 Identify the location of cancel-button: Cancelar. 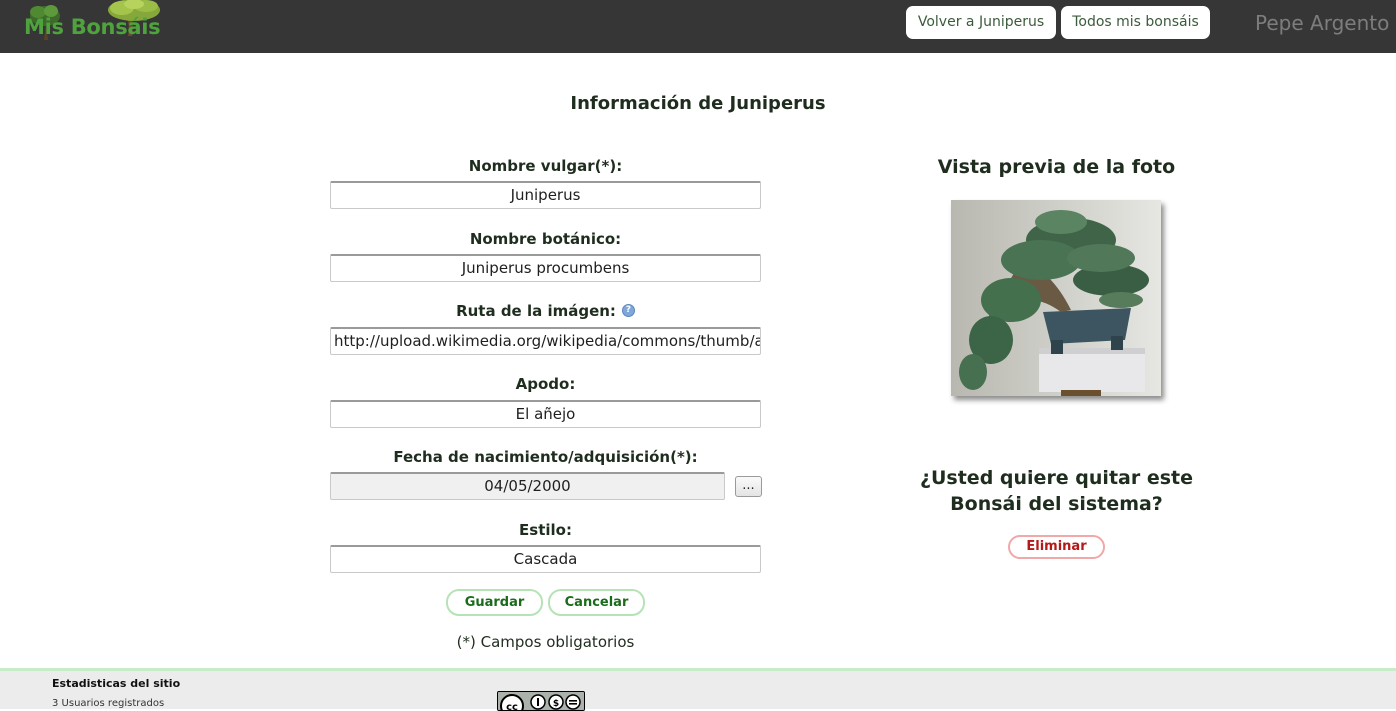
(596, 602).